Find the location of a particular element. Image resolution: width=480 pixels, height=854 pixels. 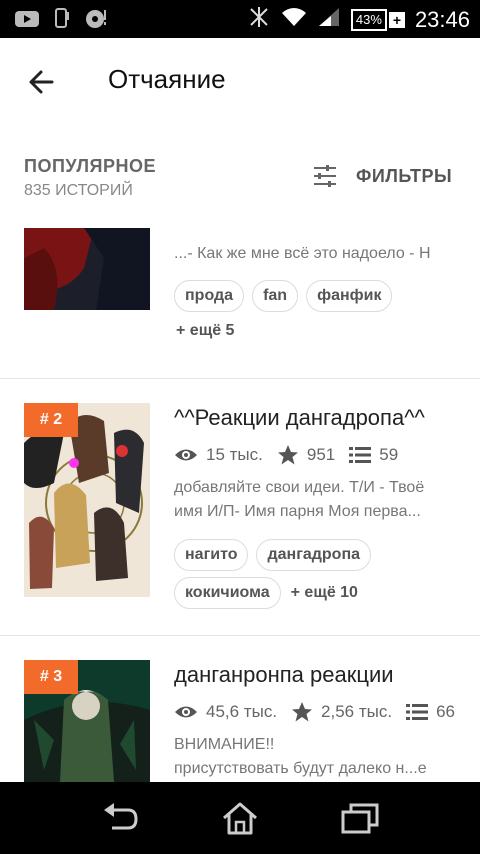

battery-indicator: 43% + is located at coordinates (377, 19).